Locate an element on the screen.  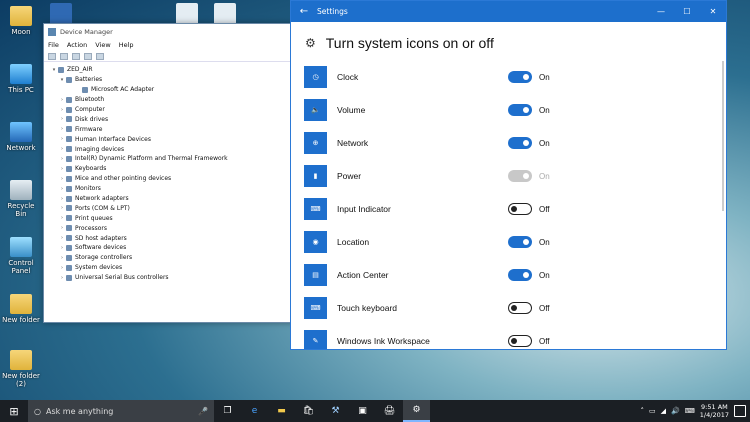
file-explorer-icon: ▬ is located at coordinates (281, 411).